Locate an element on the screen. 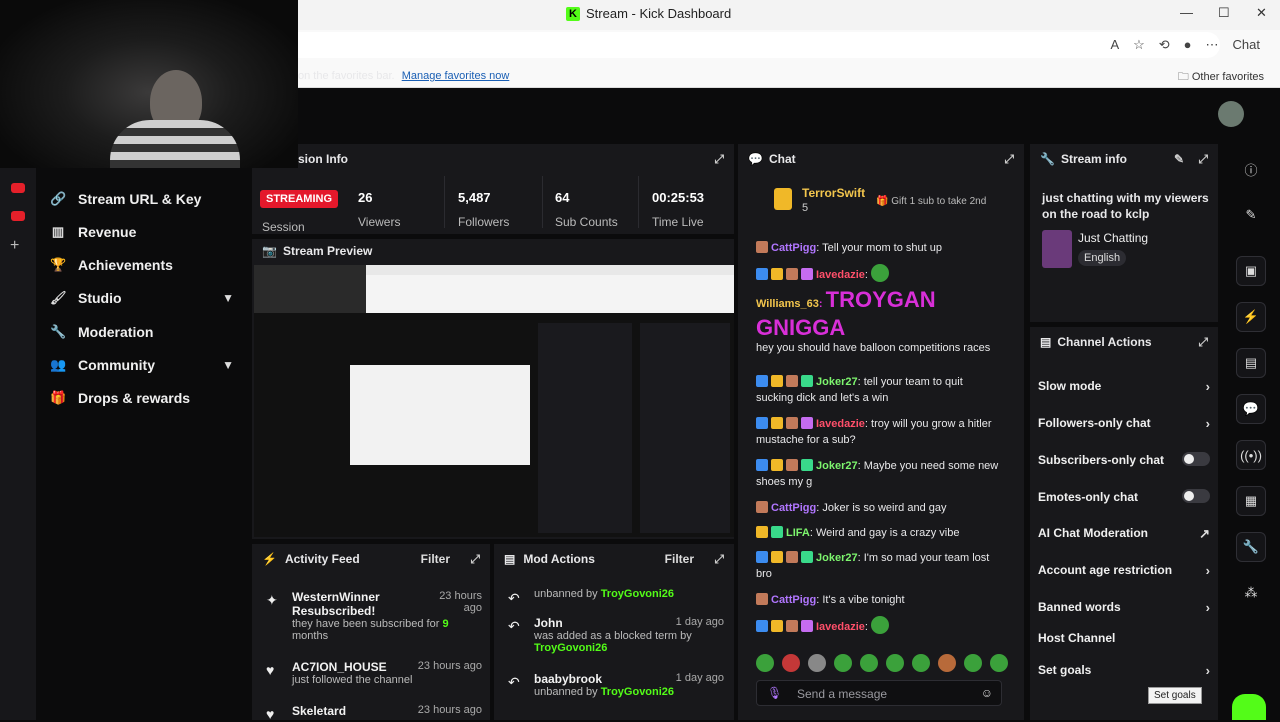 The width and height of the screenshot is (1280, 722). pinned-user: TerrorSwift is located at coordinates (833, 193).